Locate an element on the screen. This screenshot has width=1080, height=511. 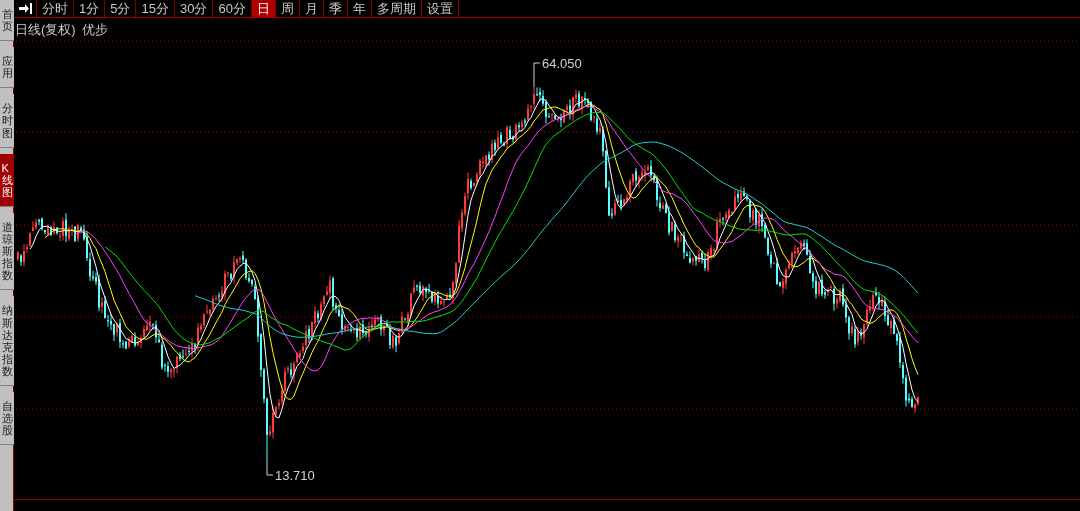
period-tab: 月 is located at coordinates (311, 9).